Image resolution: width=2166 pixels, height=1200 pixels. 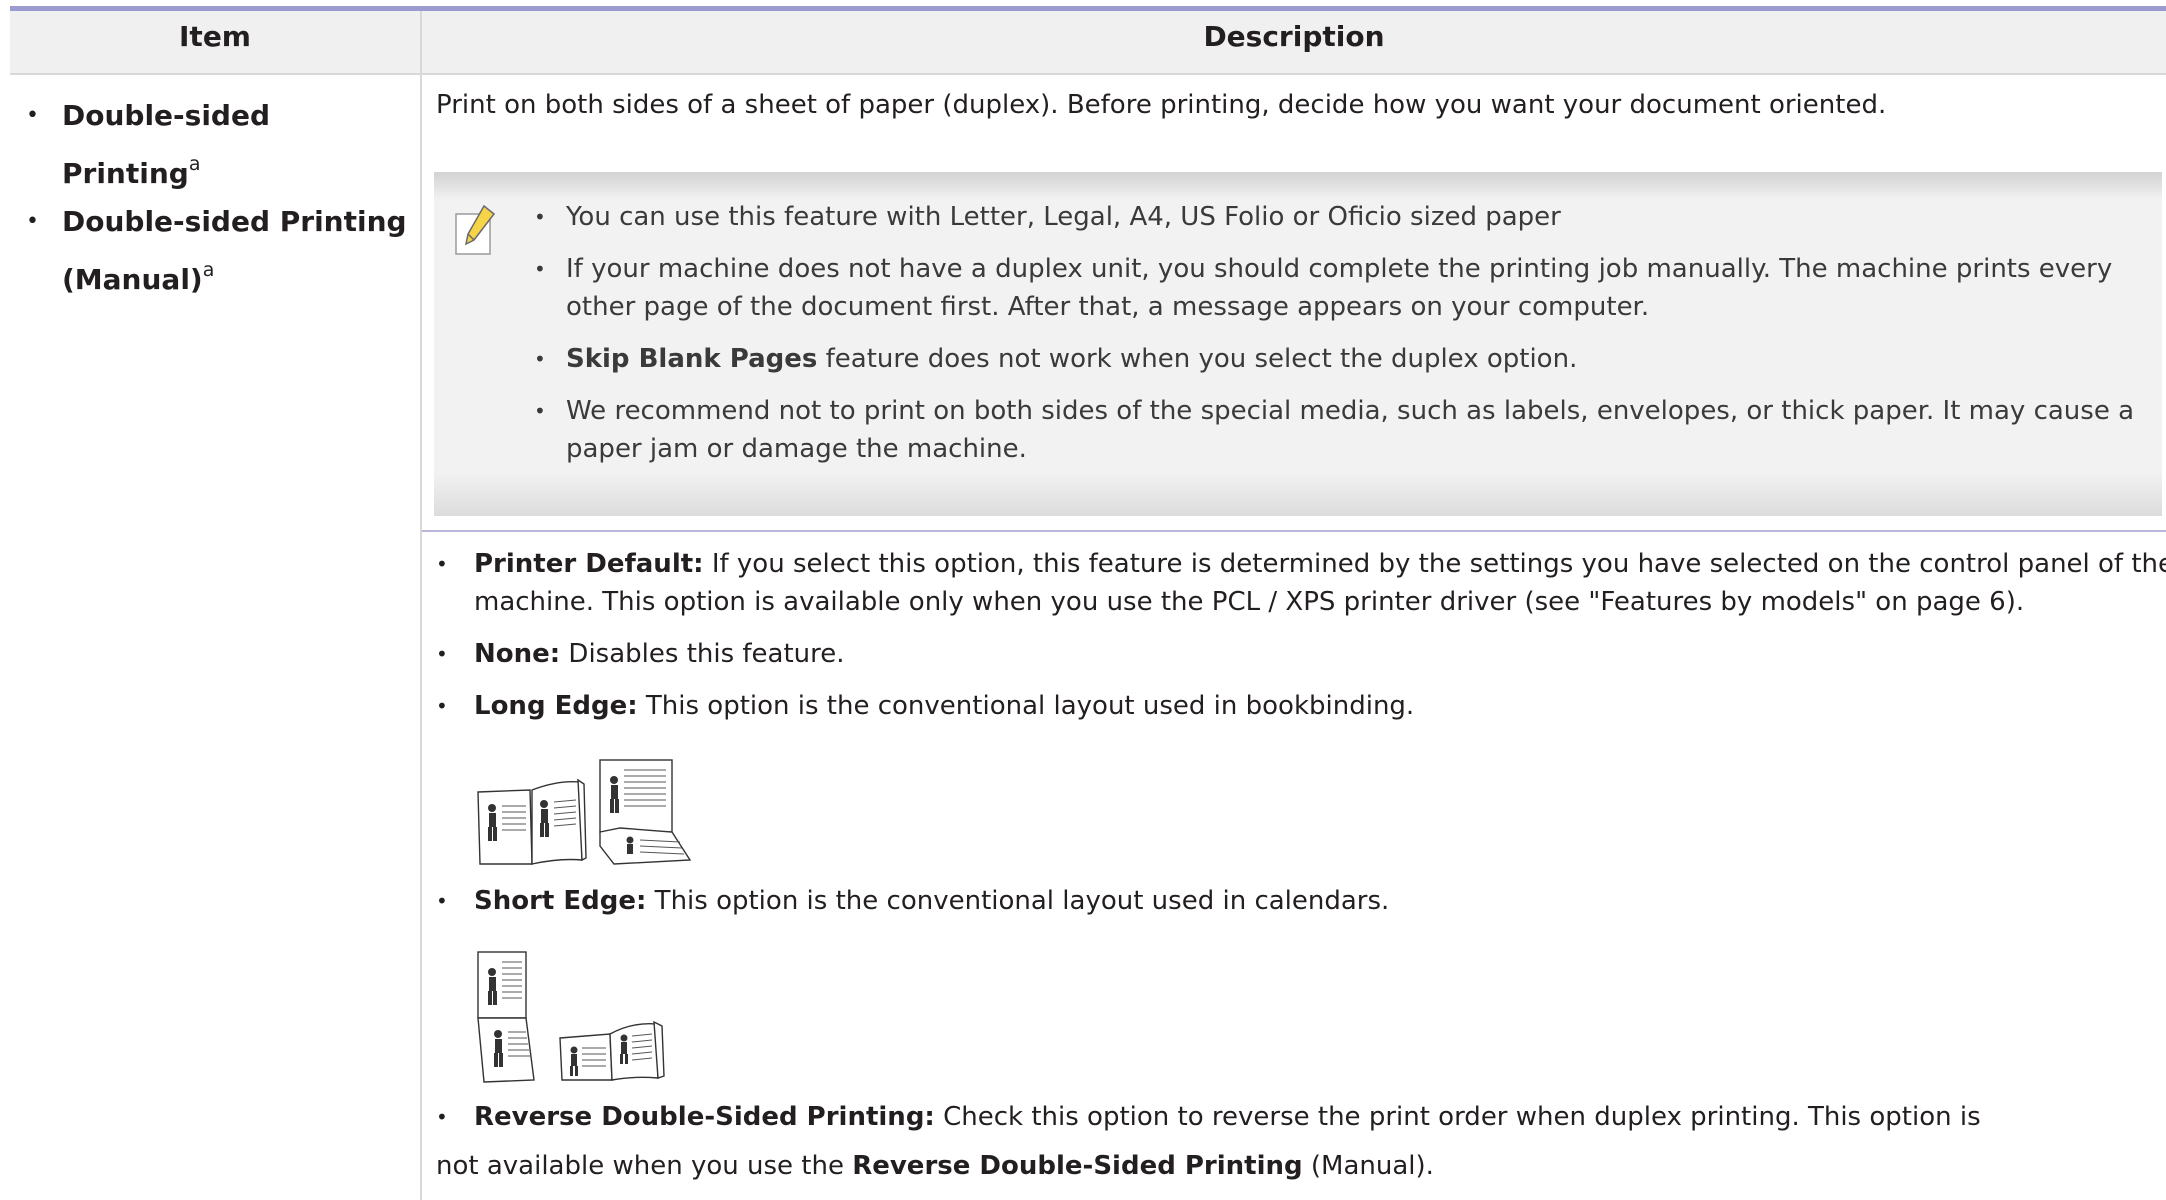 What do you see at coordinates (166, 144) in the screenshot?
I see `item-label: Double-sided Printing` at bounding box center [166, 144].